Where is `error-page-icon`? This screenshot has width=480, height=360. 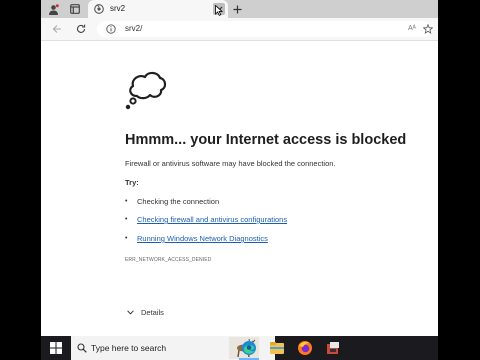
error-page-icon is located at coordinates (99, 9).